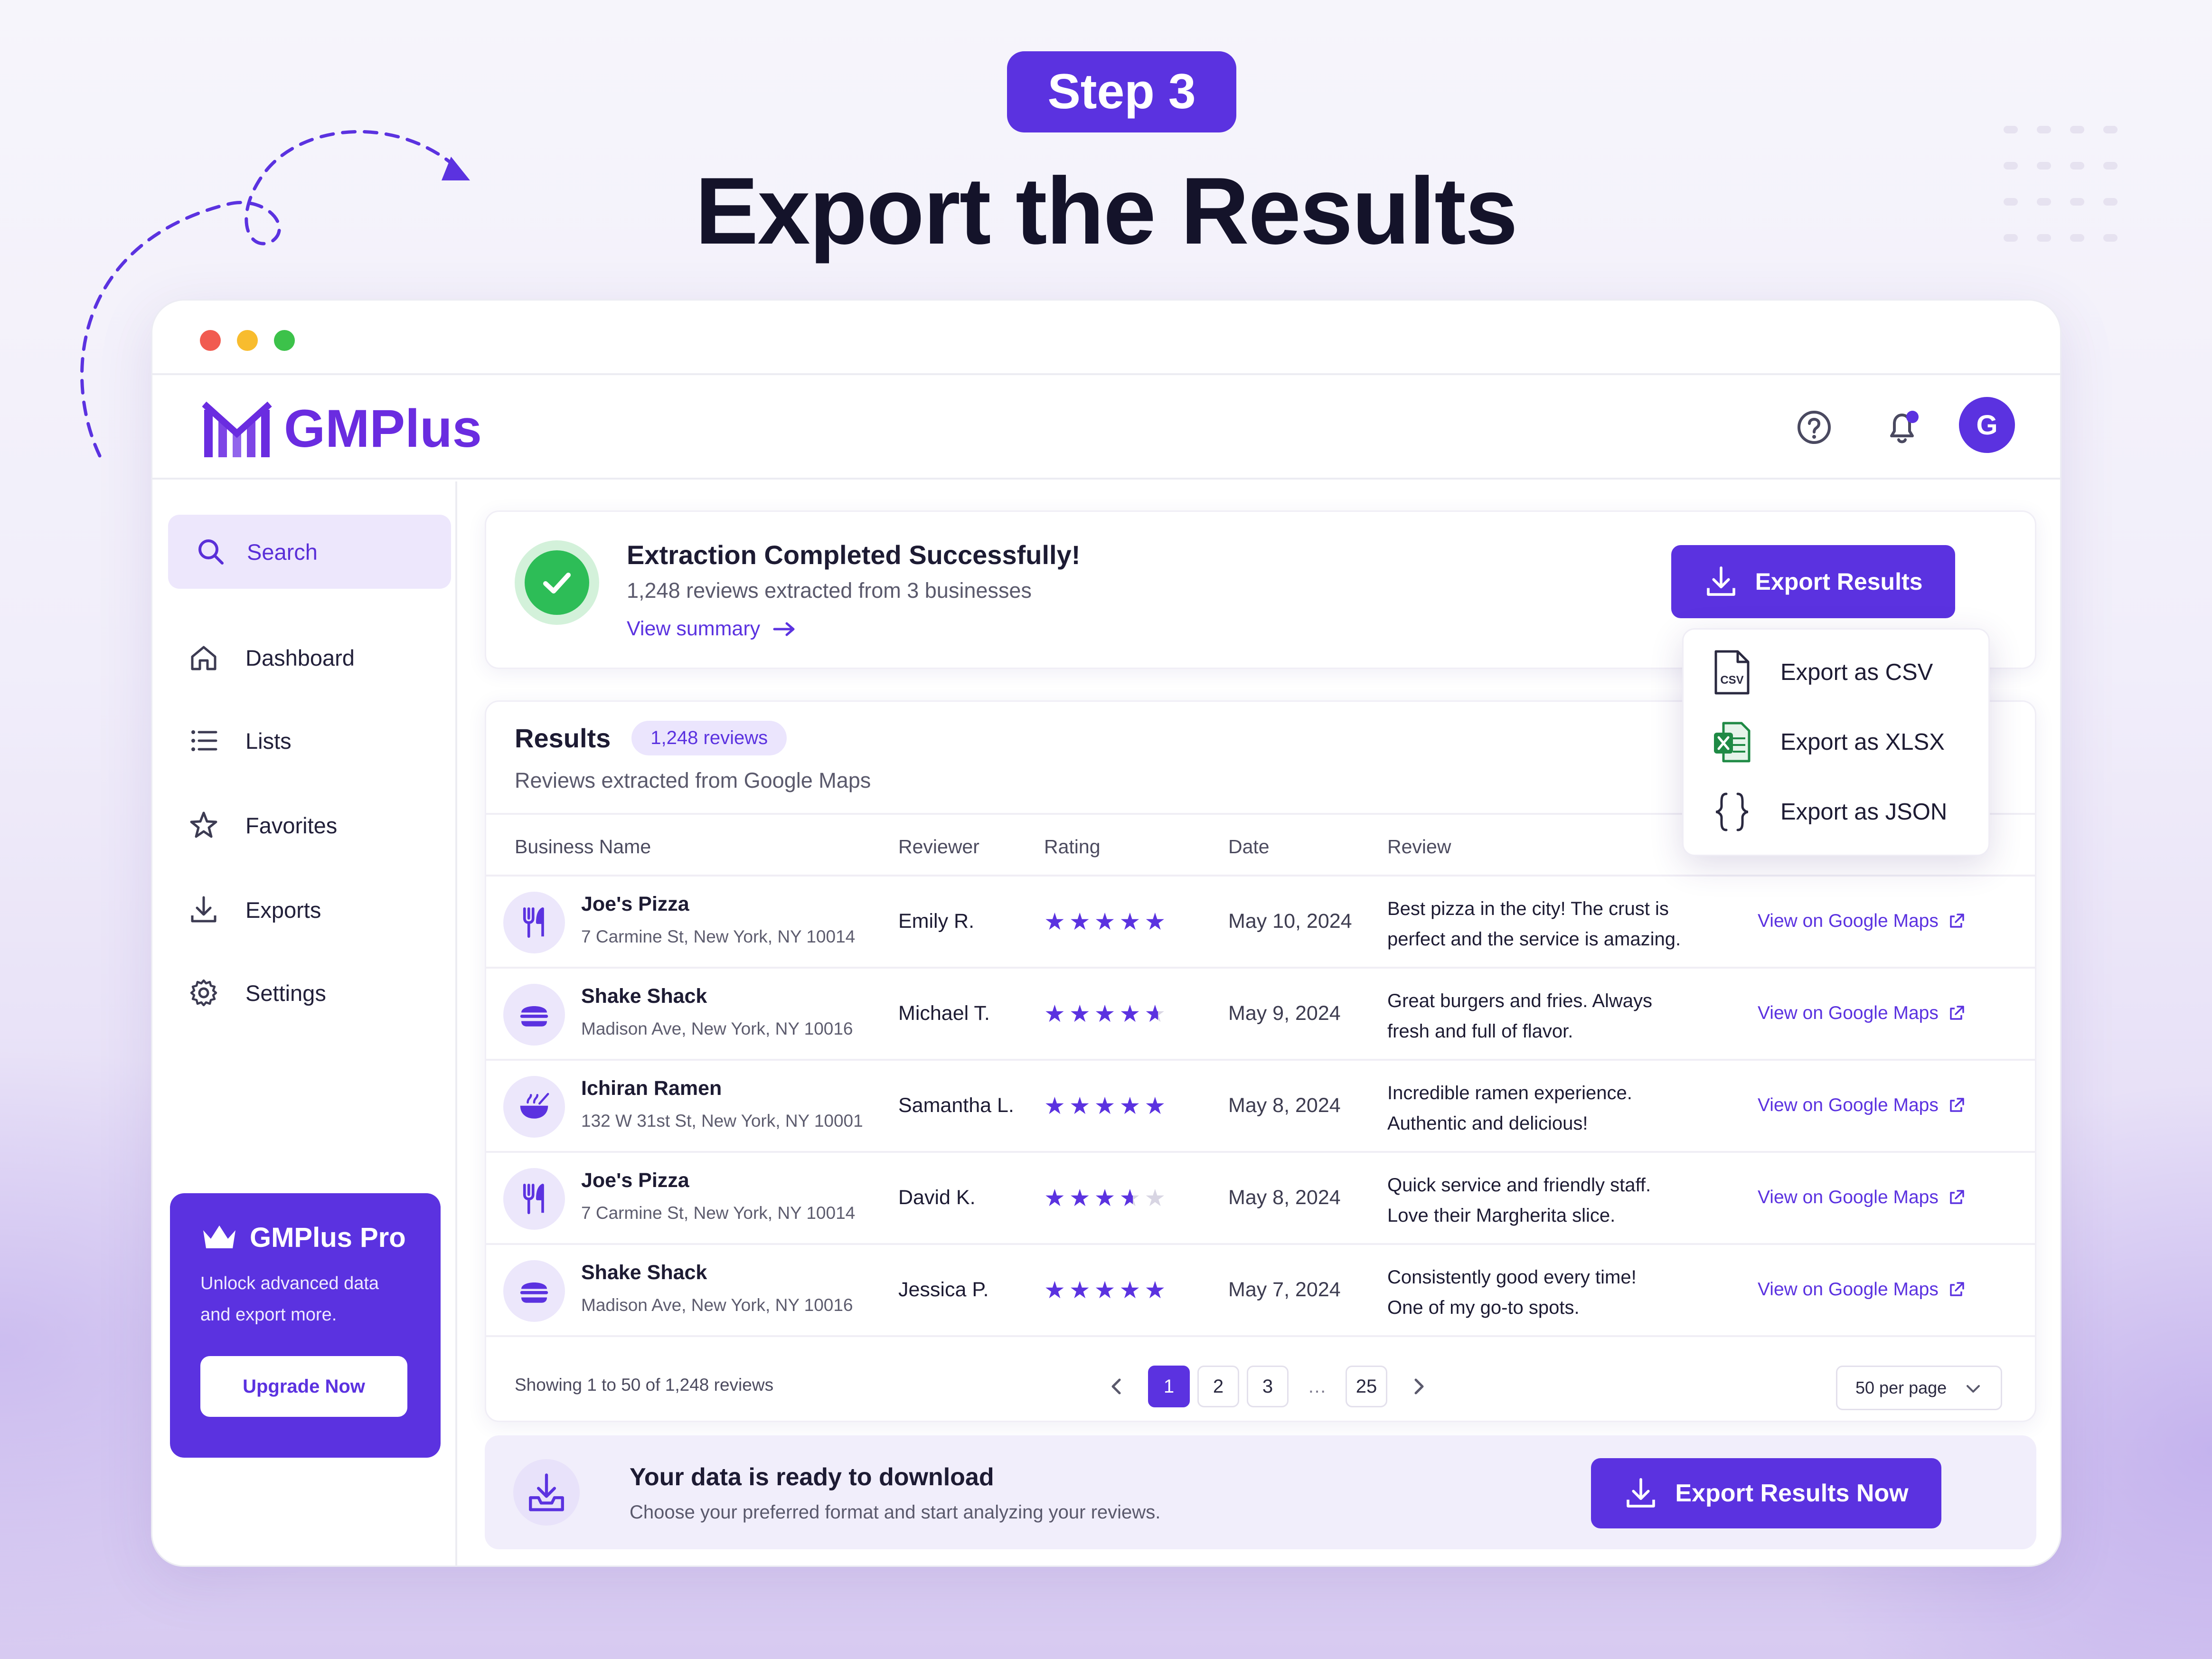 The image size is (2212, 1659). What do you see at coordinates (1813, 581) in the screenshot?
I see `export-results-button: Export Results` at bounding box center [1813, 581].